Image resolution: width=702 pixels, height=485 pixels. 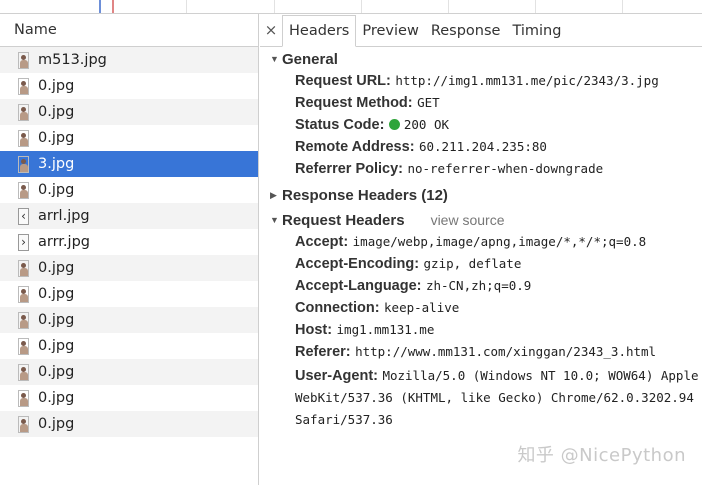 I want to click on header-value: http://www.mm131.com/xinggan/2343_3.html, so click(x=506, y=351).